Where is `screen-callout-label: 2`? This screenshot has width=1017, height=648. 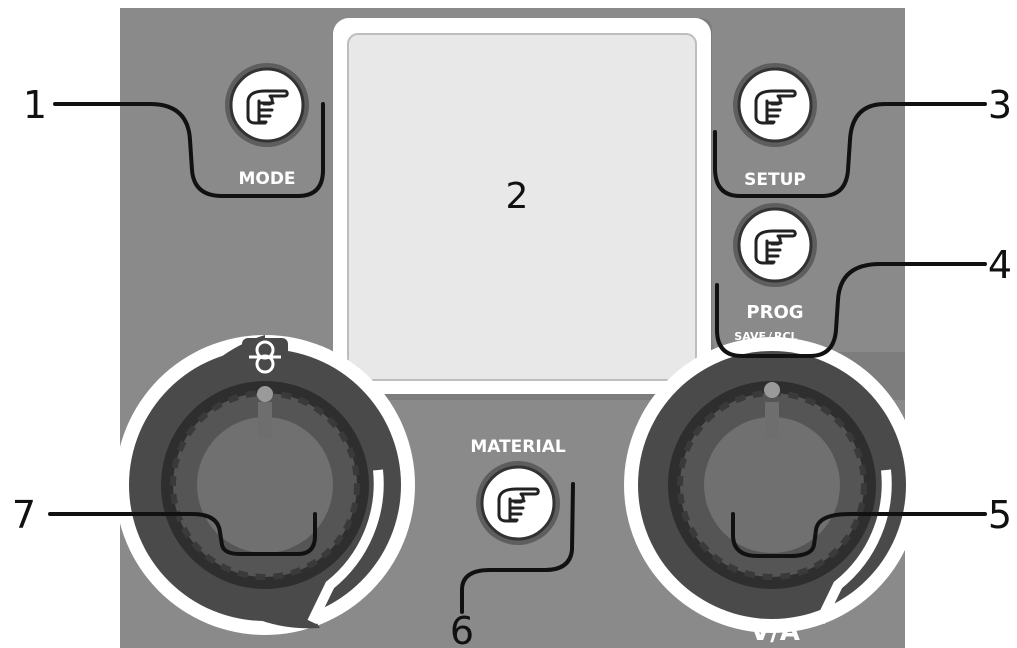
screen-callout-label: 2 is located at coordinates (517, 196).